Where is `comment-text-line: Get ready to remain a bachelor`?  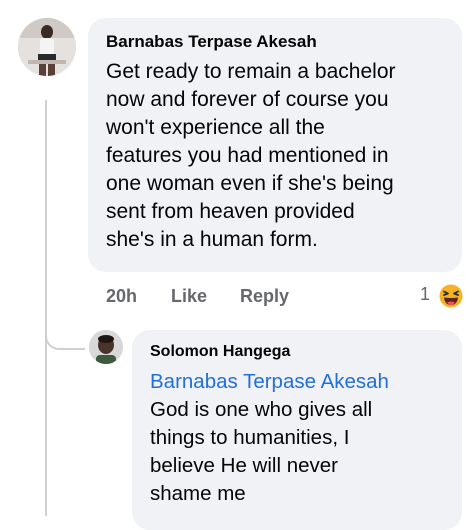
comment-text-line: Get ready to remain a bachelor is located at coordinates (251, 71).